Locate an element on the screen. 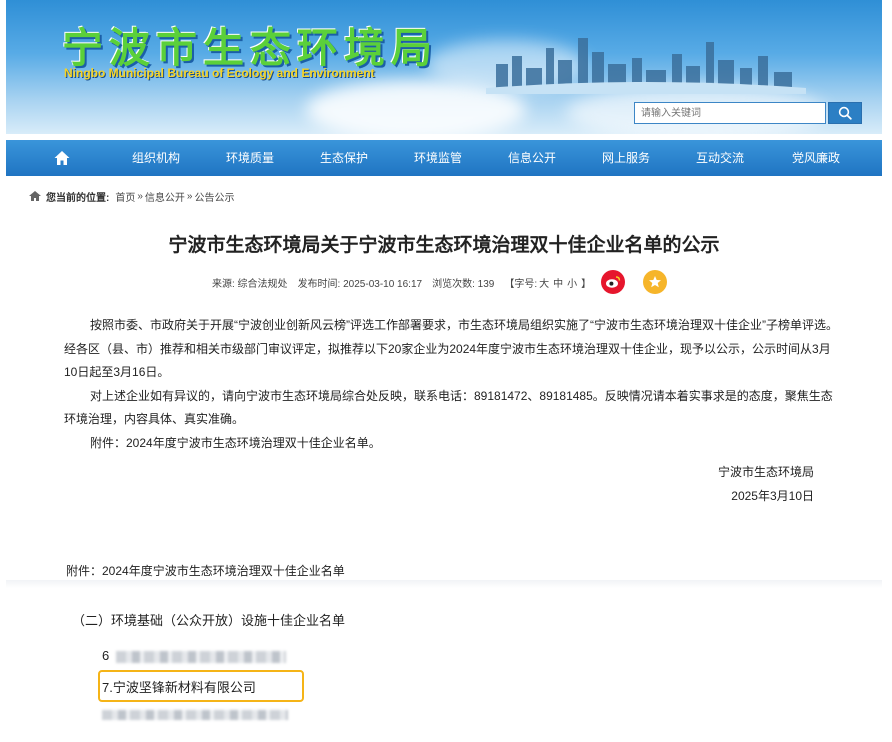 Image resolution: width=892 pixels, height=742 pixels. nav-item-eco-protection: 生态保护 is located at coordinates (344, 158).